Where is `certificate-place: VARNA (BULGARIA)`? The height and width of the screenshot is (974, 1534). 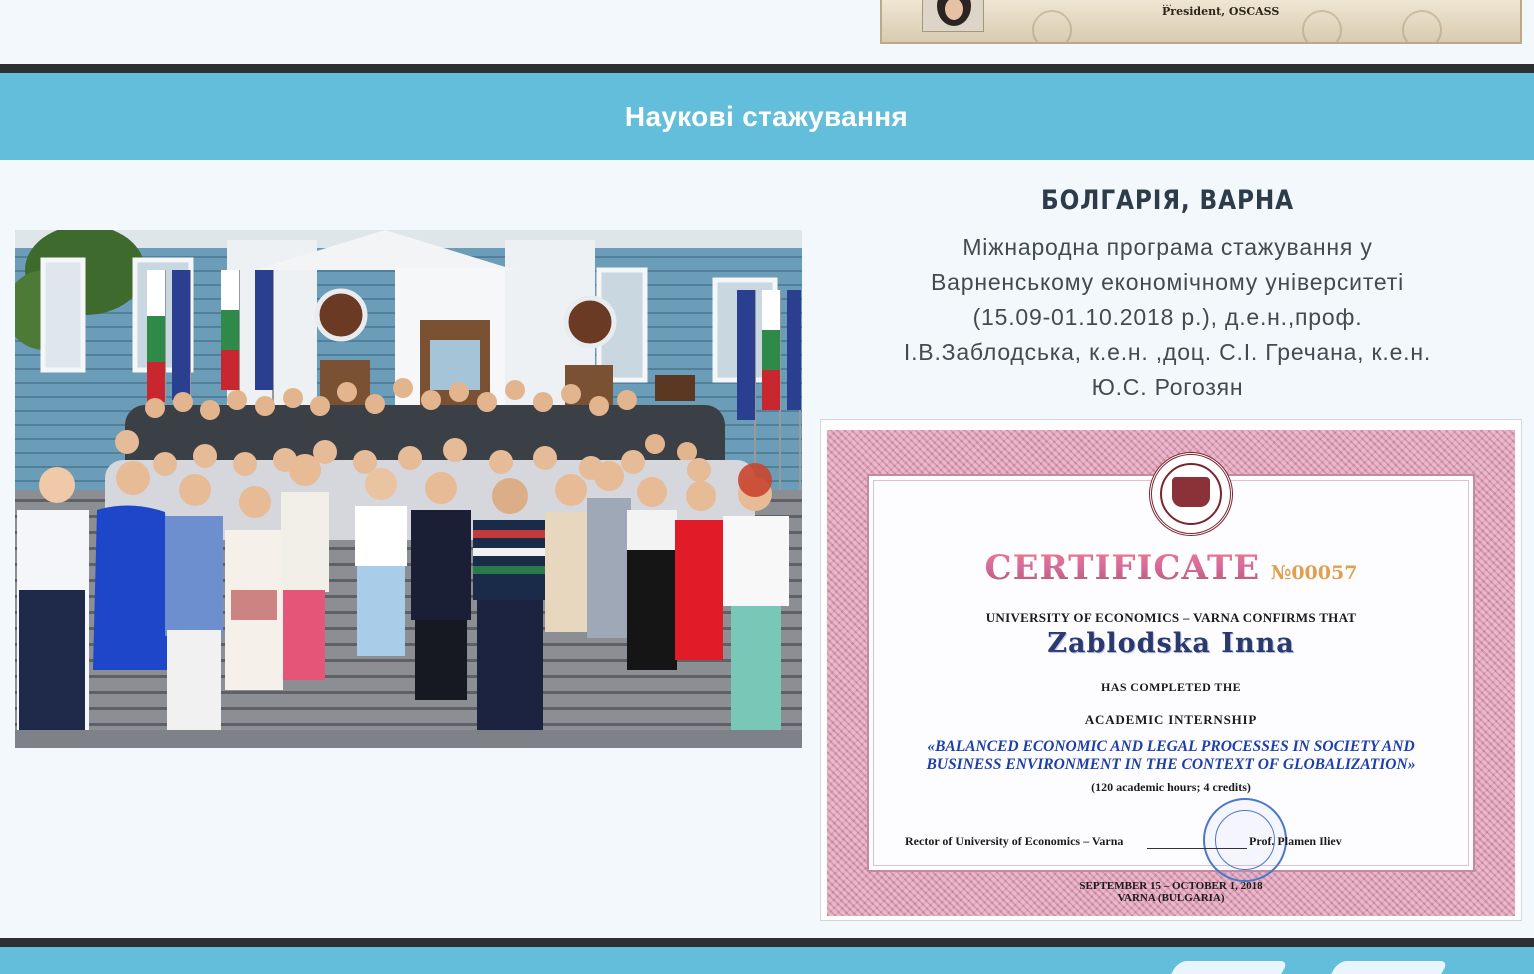 certificate-place: VARNA (BULGARIA) is located at coordinates (1171, 898).